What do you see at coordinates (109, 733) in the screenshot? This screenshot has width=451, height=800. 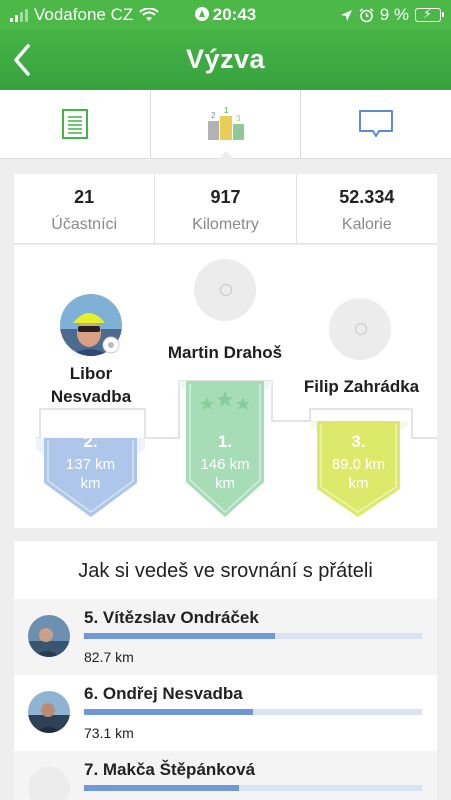 I see `friend-distance: 73.1 km` at bounding box center [109, 733].